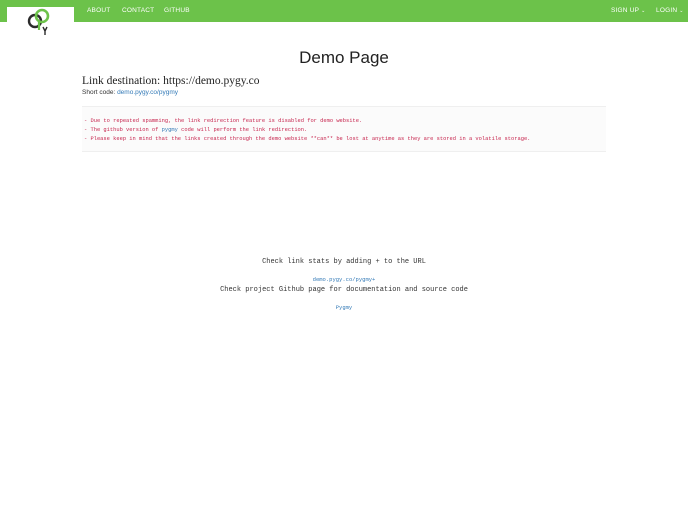  Describe the element at coordinates (171, 81) in the screenshot. I see `link-destination: Link destination: https://demo.pygy.co` at that location.